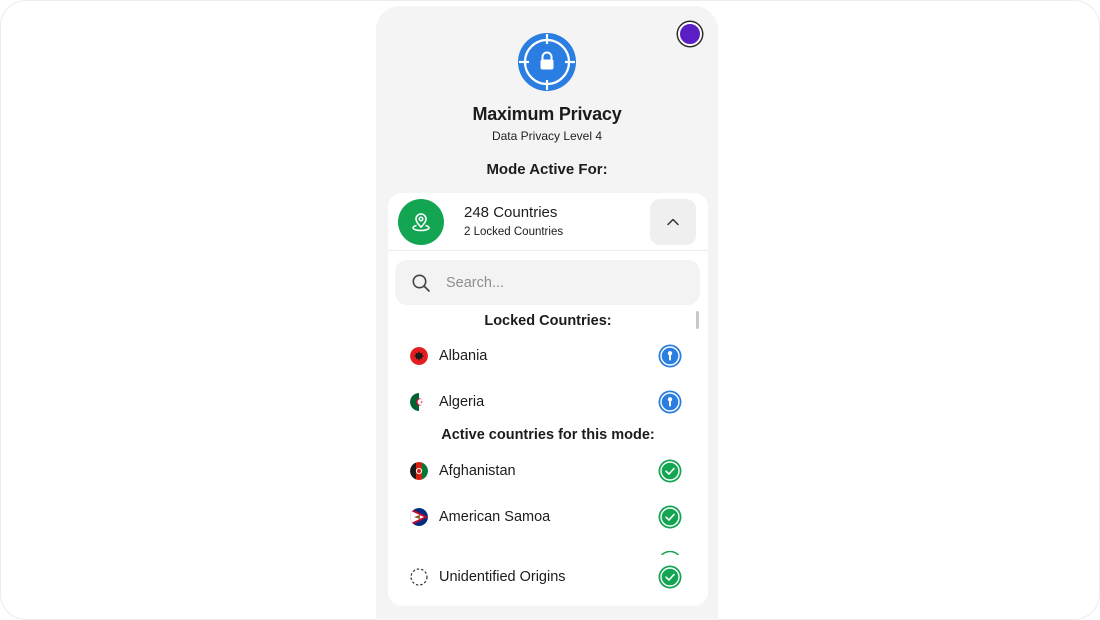 This screenshot has height=620, width=1100. What do you see at coordinates (495, 517) in the screenshot?
I see `country-name: American Samoa` at bounding box center [495, 517].